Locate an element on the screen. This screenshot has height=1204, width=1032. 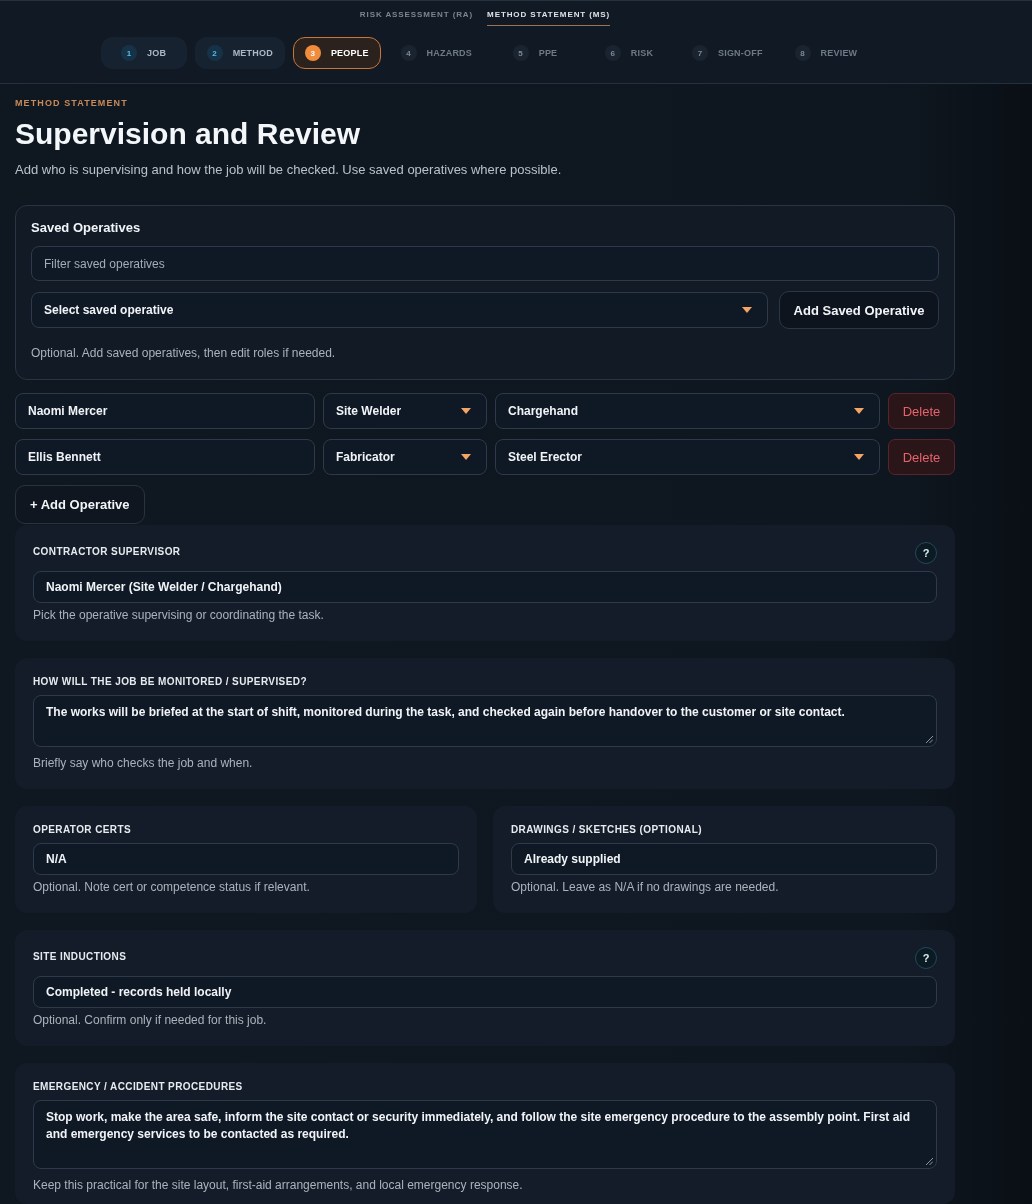
text-area: The works will be briefed at the start of shift, monitored during the task, and checked again before handover to the customer or site contact. is located at coordinates (485, 721).